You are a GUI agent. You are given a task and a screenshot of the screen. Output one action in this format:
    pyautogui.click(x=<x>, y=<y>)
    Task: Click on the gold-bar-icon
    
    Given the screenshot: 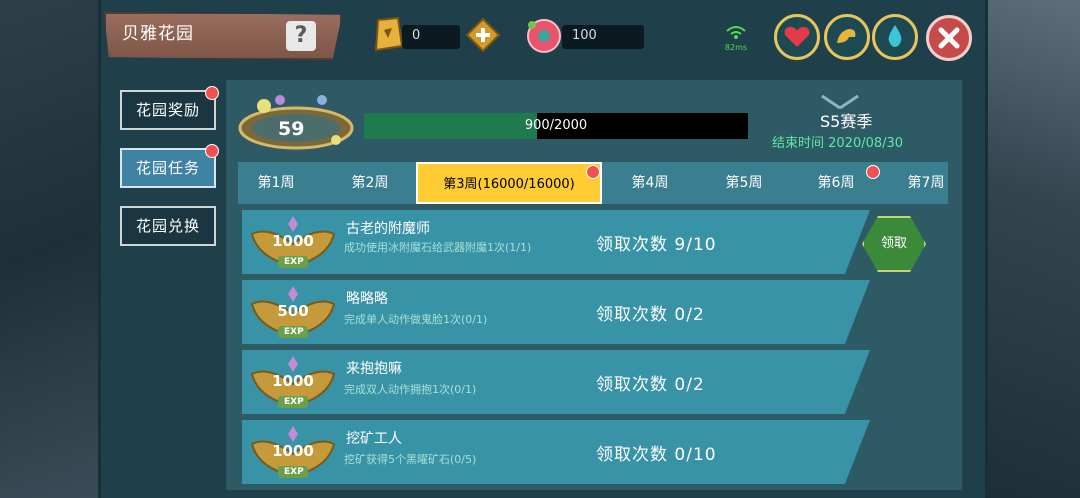 What is the action you would take?
    pyautogui.click(x=389, y=34)
    